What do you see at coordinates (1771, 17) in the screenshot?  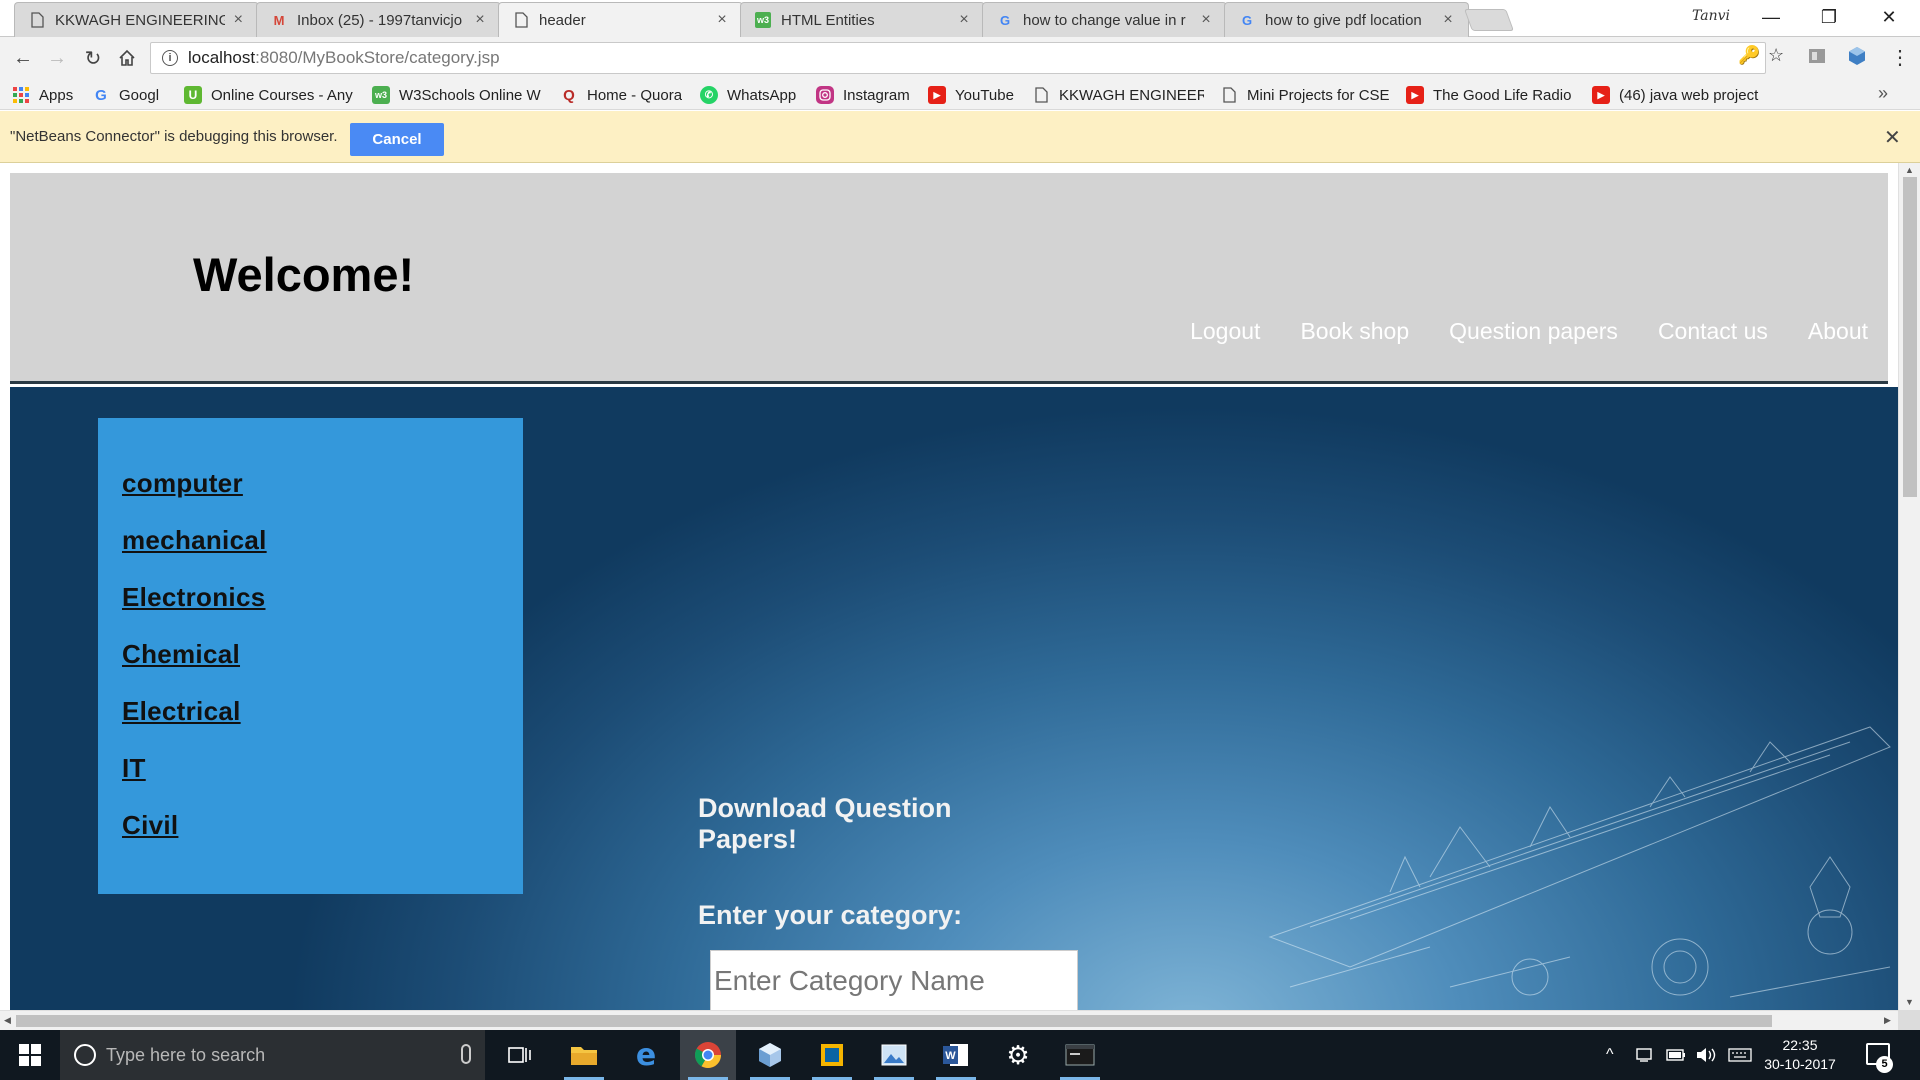 I see `minimize-icon: —` at bounding box center [1771, 17].